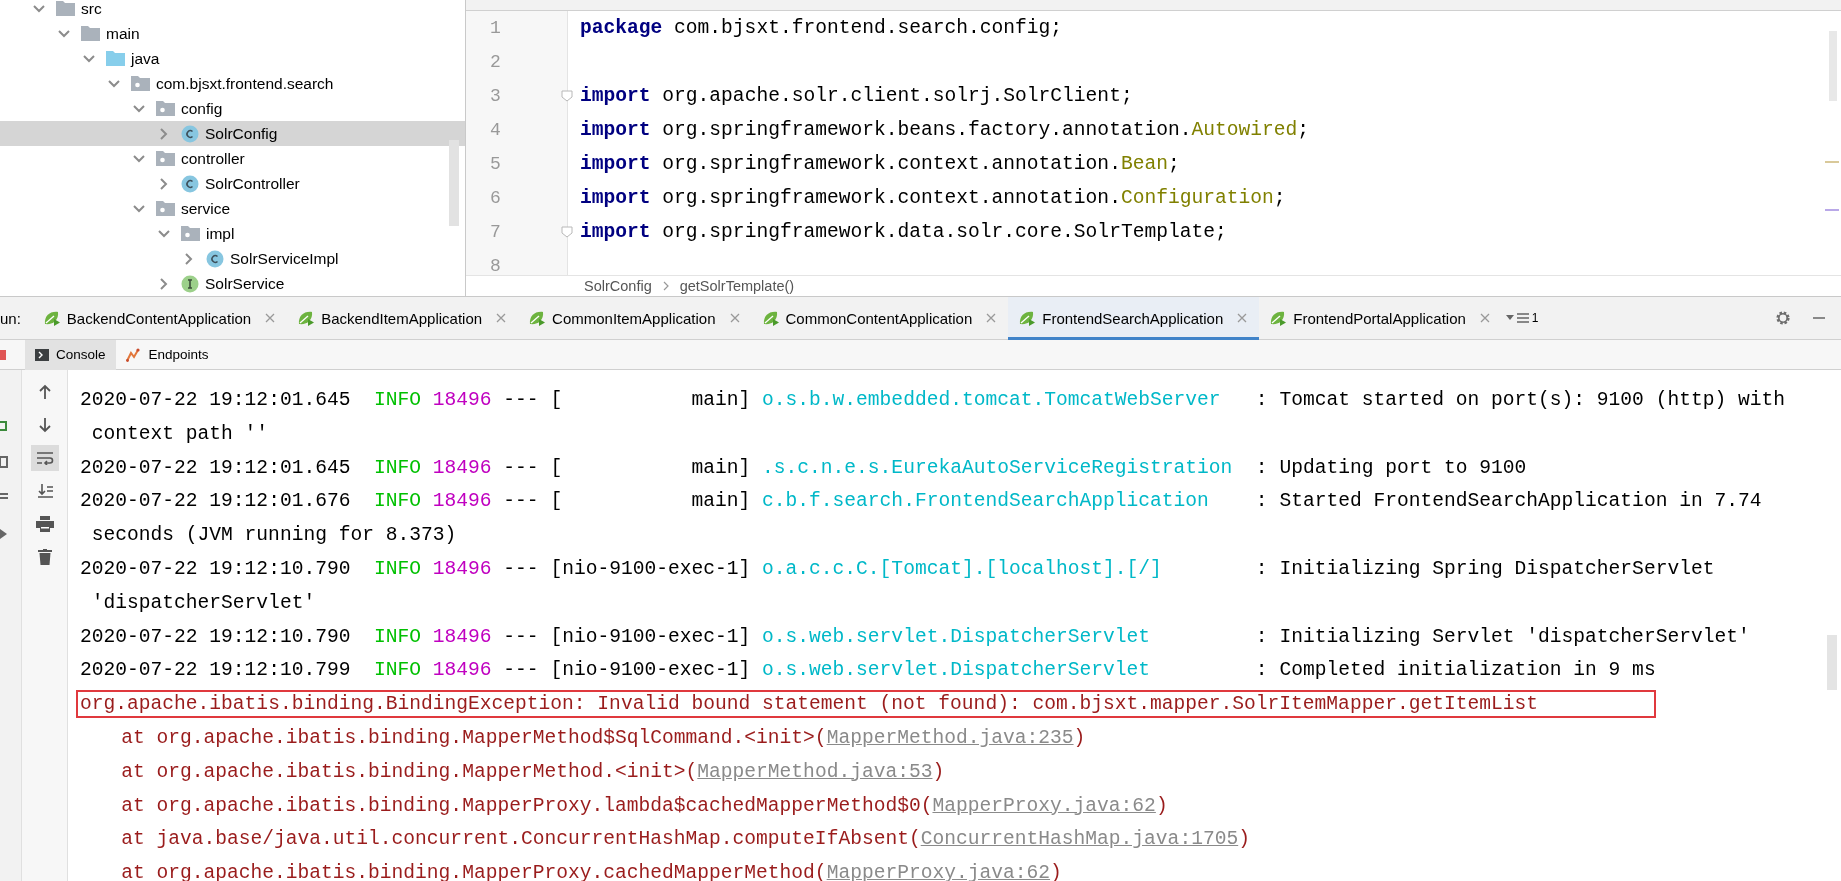  What do you see at coordinates (635, 318) in the screenshot?
I see `run-tab: CommonItemApplication` at bounding box center [635, 318].